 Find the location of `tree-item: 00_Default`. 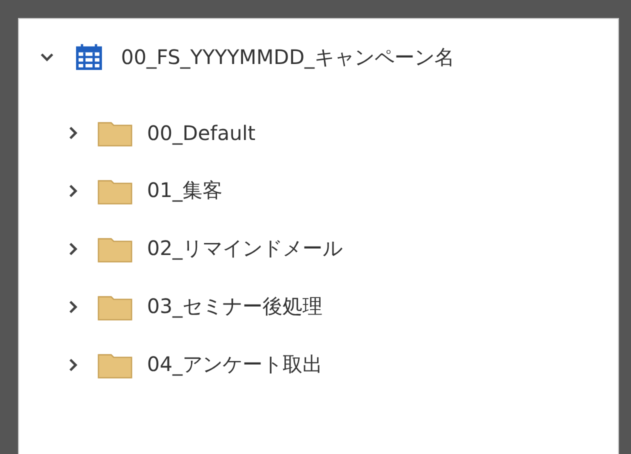

tree-item: 00_Default is located at coordinates (201, 132).